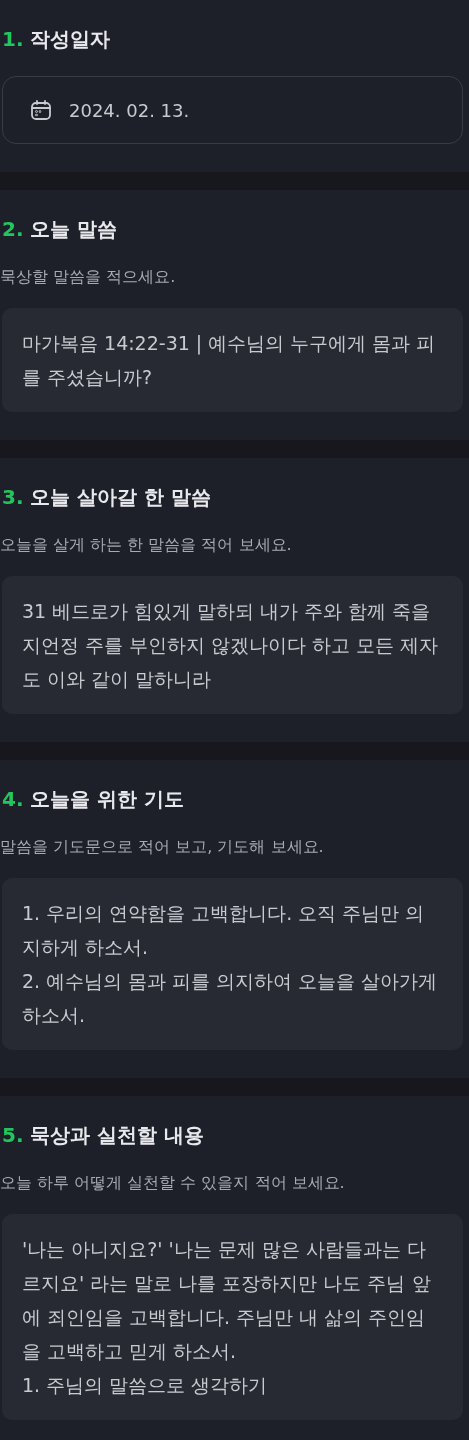  Describe the element at coordinates (107, 497) in the screenshot. I see `section-title: 3. 오늘 살아갈 한 말씀` at that location.